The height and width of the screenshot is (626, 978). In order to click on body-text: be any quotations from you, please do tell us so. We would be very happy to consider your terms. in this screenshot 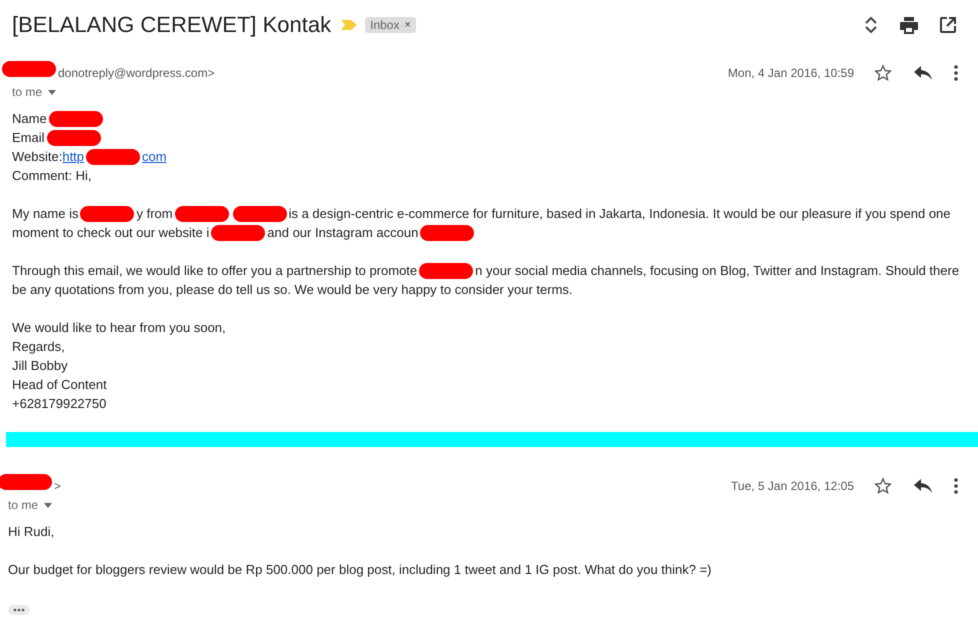, I will do `click(292, 290)`.